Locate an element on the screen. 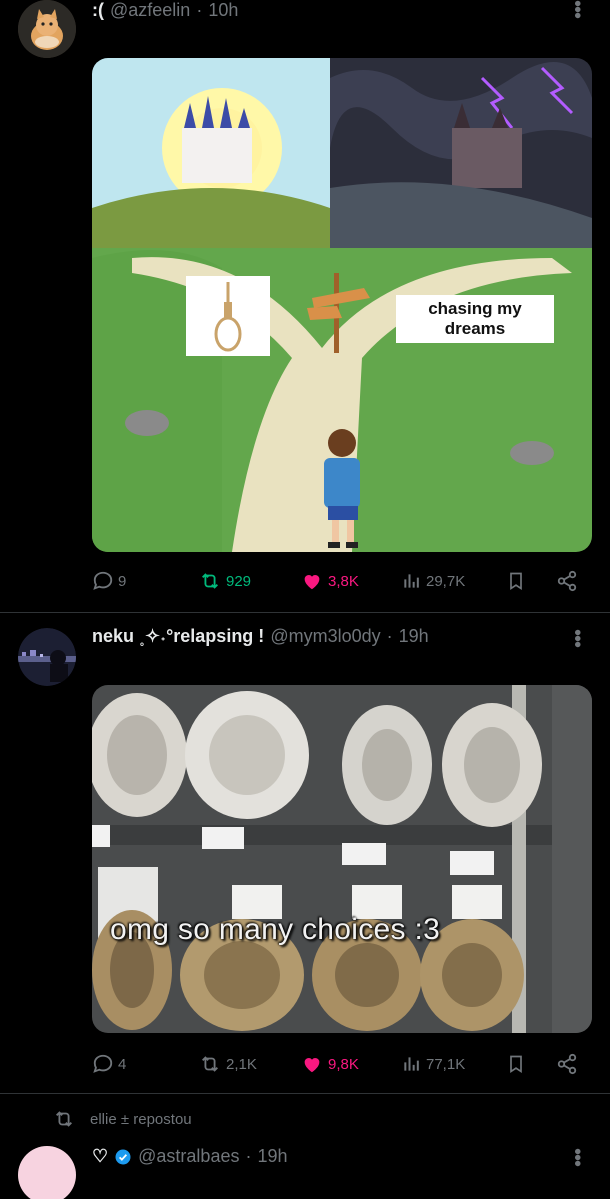  author-name: neku ˳✧˖°relapsing ! is located at coordinates (178, 636).